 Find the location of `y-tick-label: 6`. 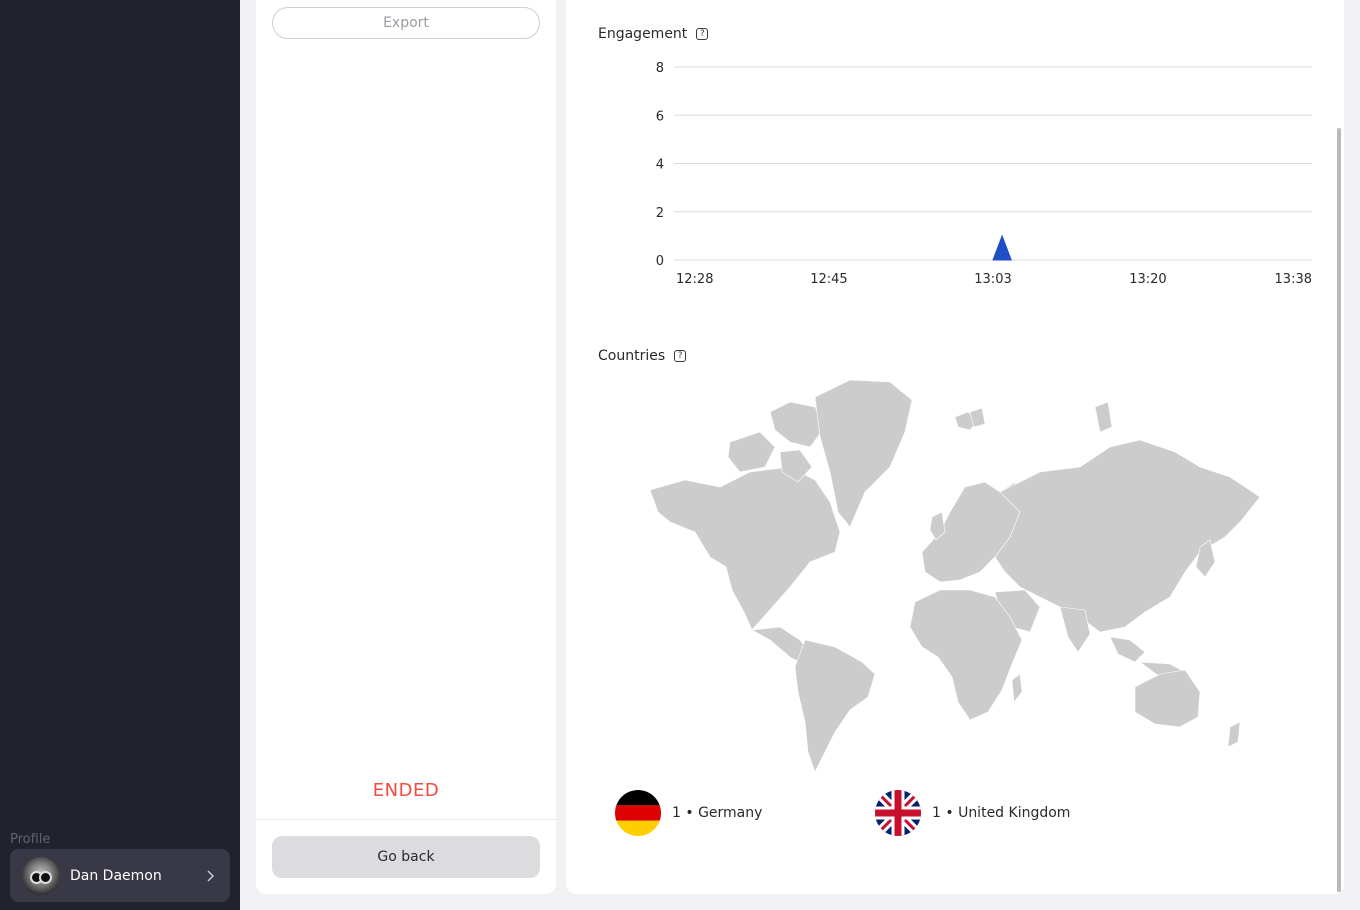

y-tick-label: 6 is located at coordinates (660, 116).